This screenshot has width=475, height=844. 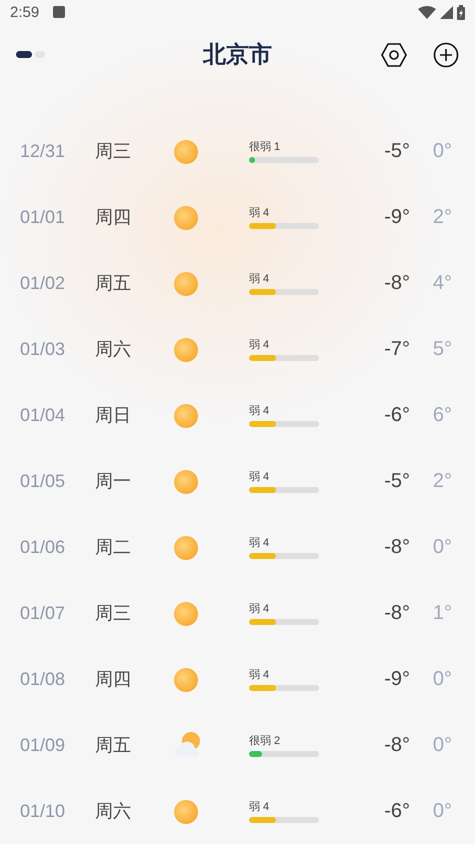 What do you see at coordinates (42, 613) in the screenshot?
I see `date-text: 01/07` at bounding box center [42, 613].